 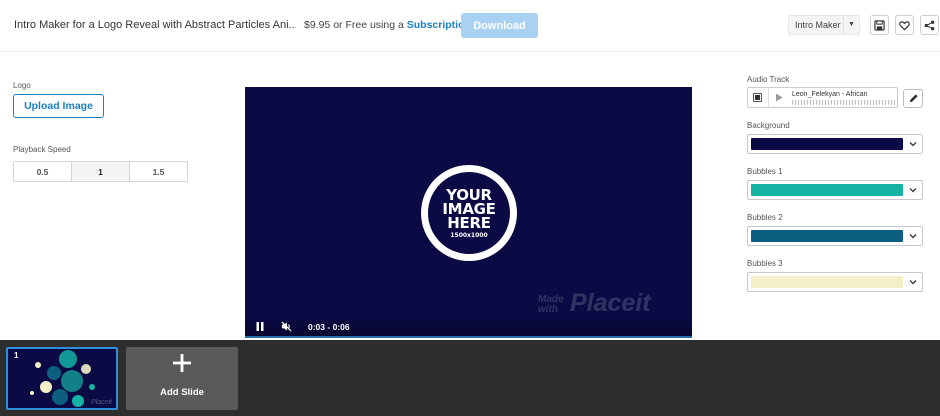 I want to click on maker-select-value: Intro Maker, so click(x=818, y=25).